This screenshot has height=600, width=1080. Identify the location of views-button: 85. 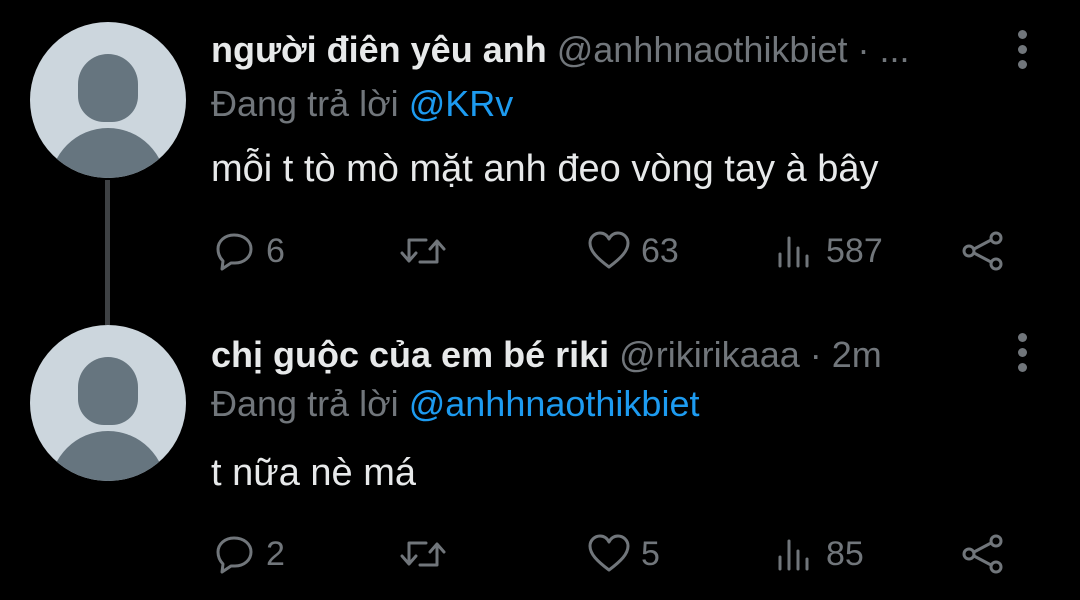
(820, 554).